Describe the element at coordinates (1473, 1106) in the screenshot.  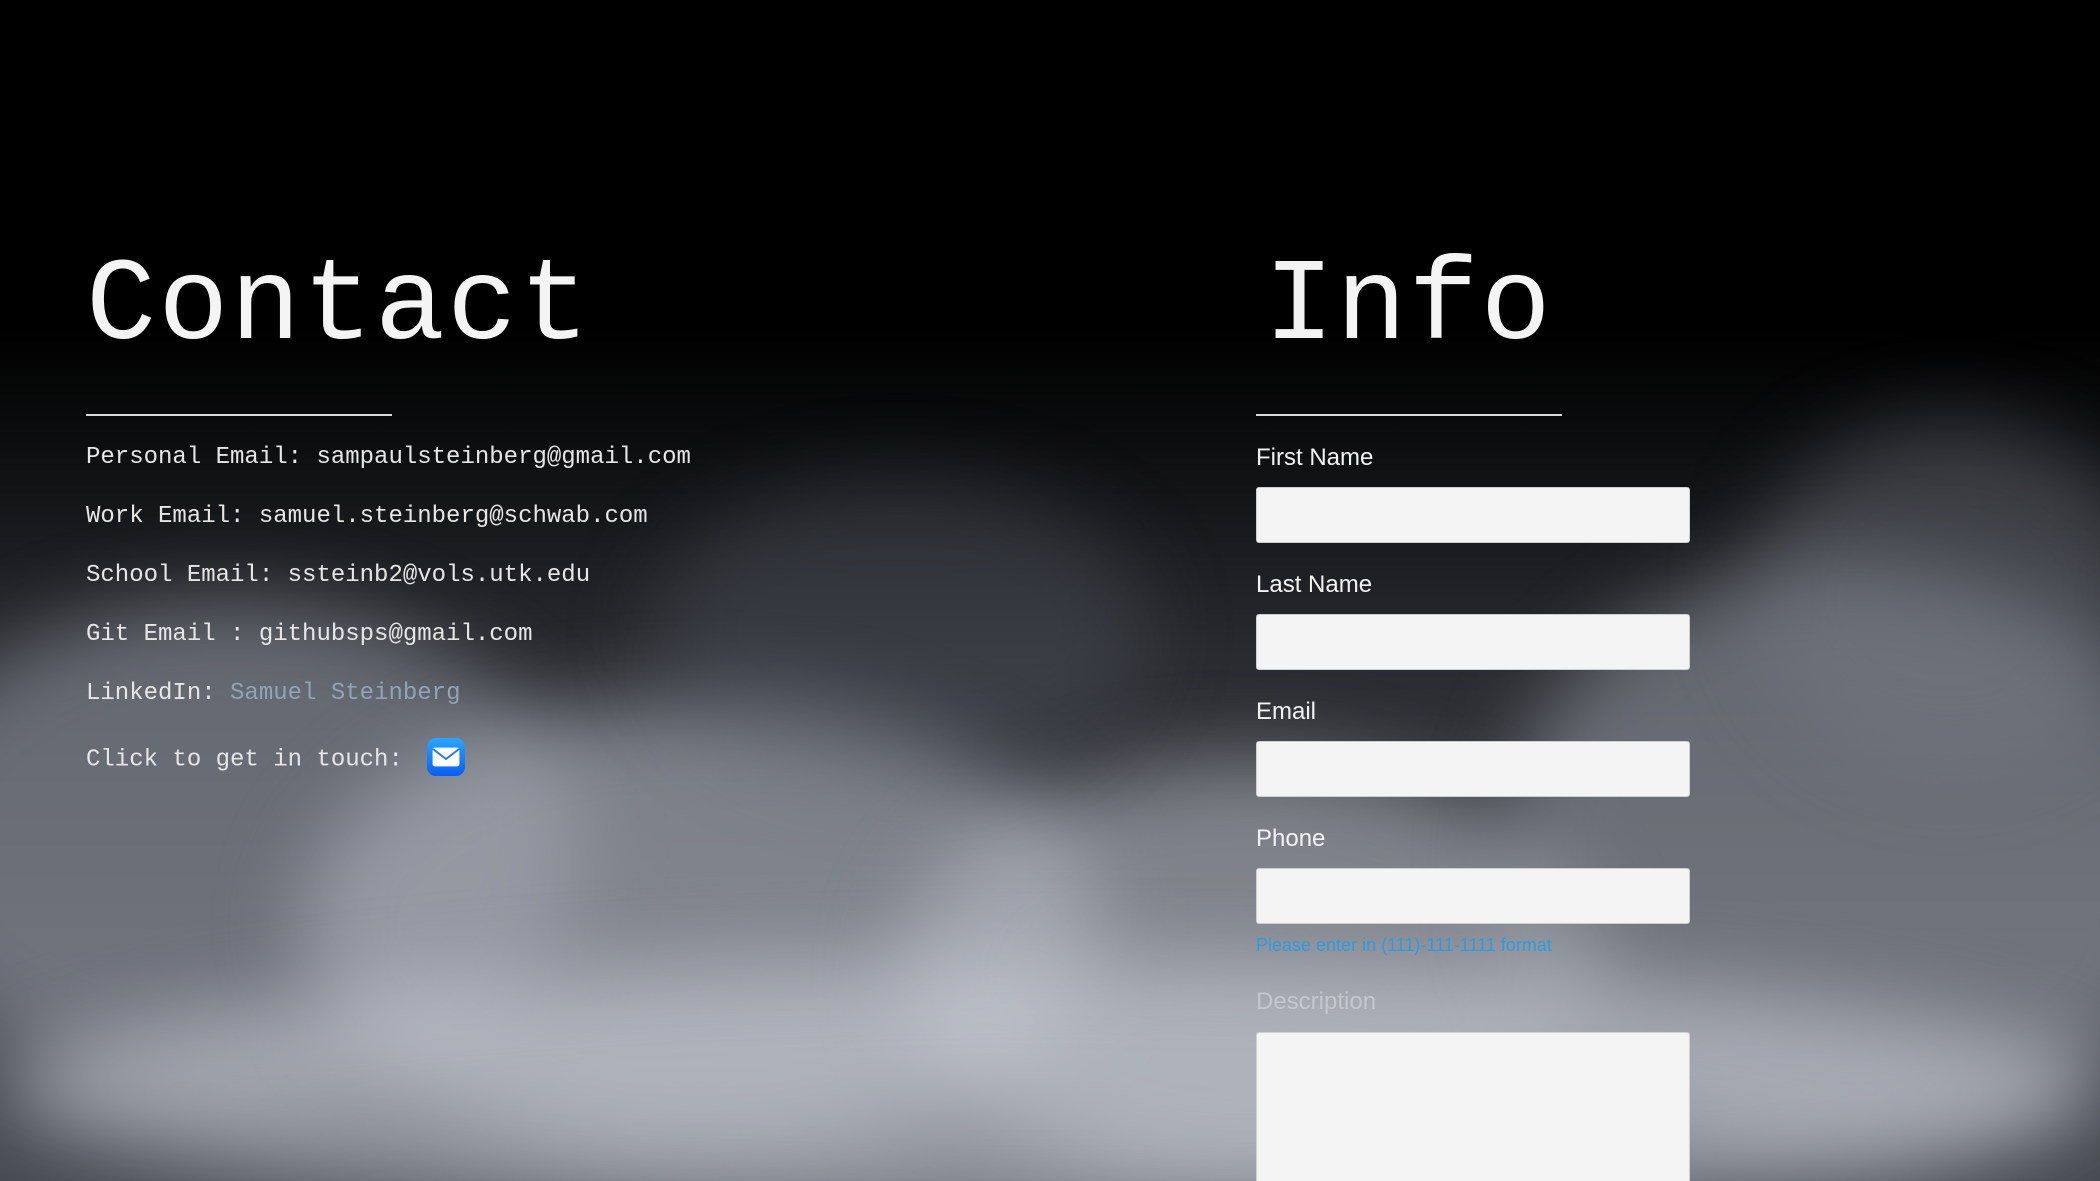
I see `description-textarea` at that location.